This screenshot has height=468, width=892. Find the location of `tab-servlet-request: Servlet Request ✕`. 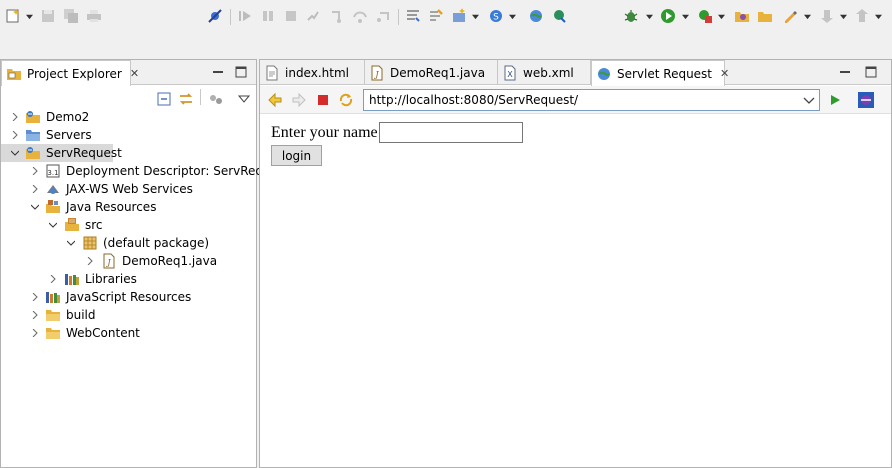

tab-servlet-request: Servlet Request ✕ is located at coordinates (660, 73).